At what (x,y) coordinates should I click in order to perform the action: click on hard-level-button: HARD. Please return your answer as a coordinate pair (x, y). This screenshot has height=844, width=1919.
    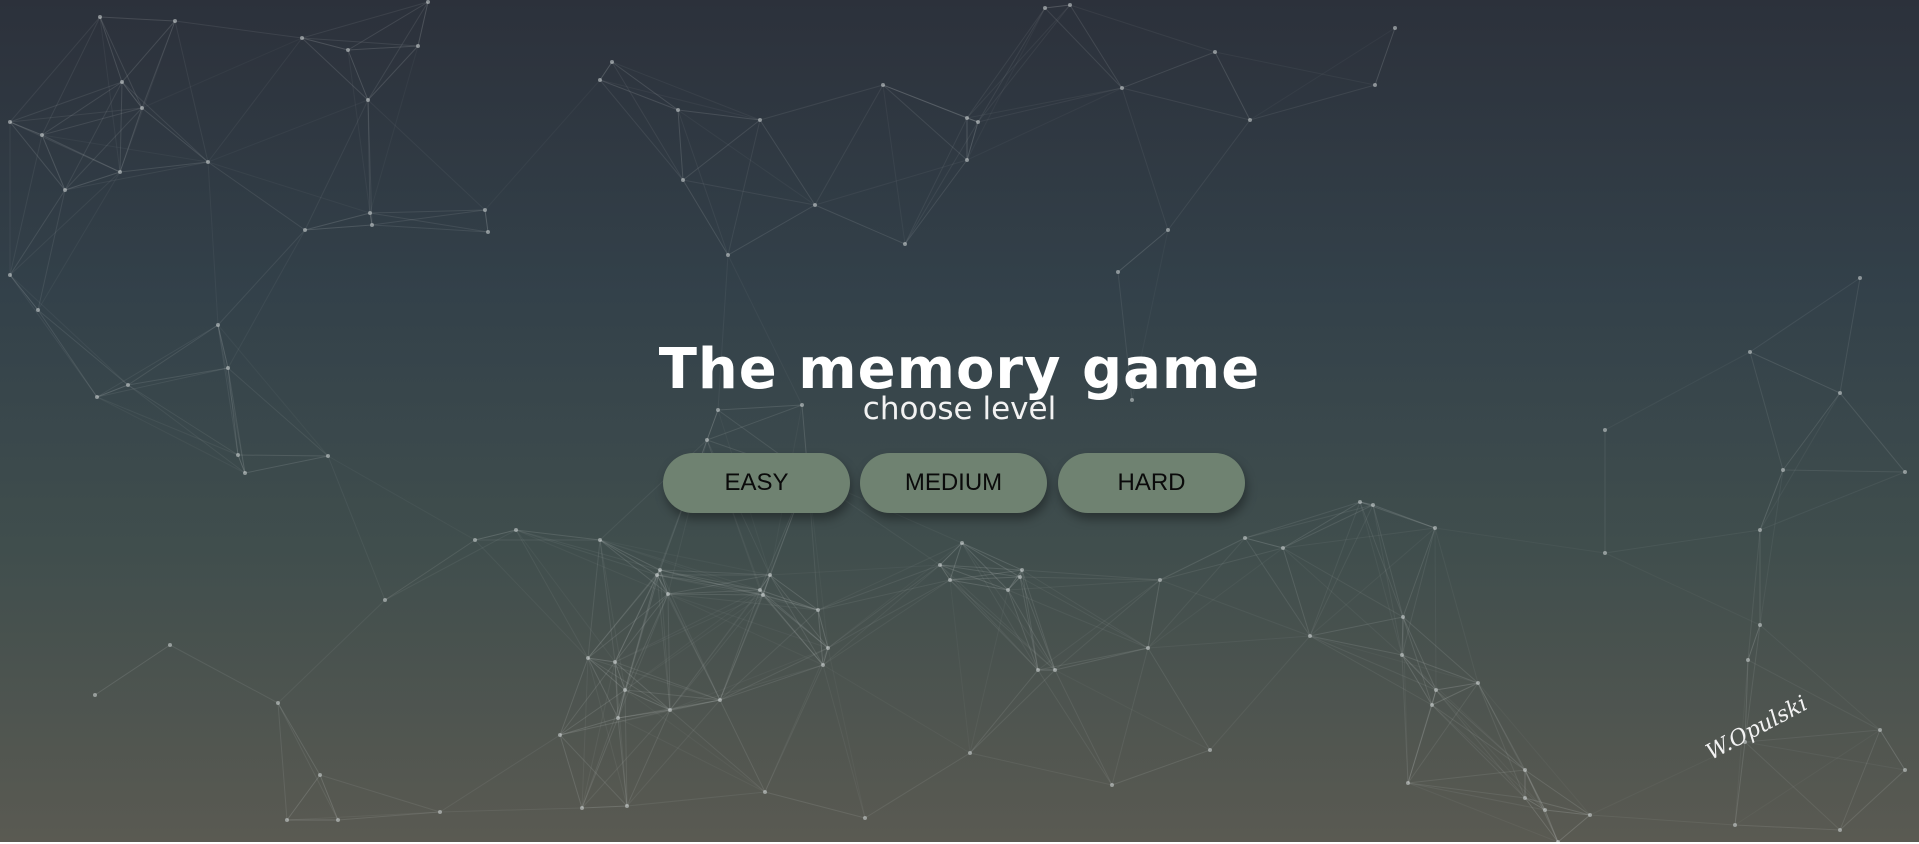
    Looking at the image, I should click on (1151, 483).